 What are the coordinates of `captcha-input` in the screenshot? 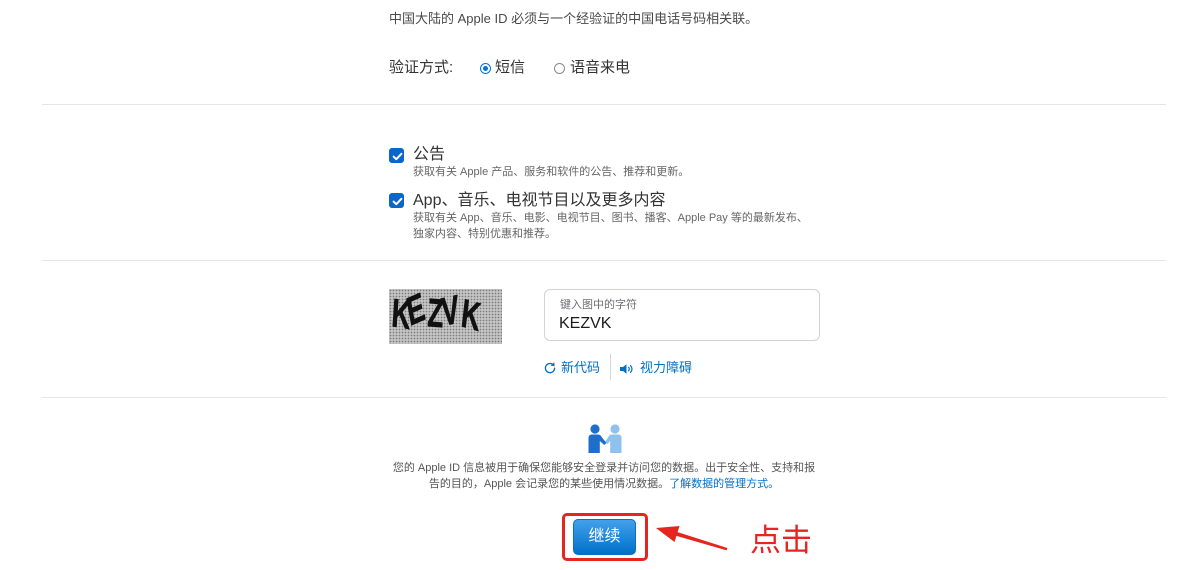 It's located at (679, 324).